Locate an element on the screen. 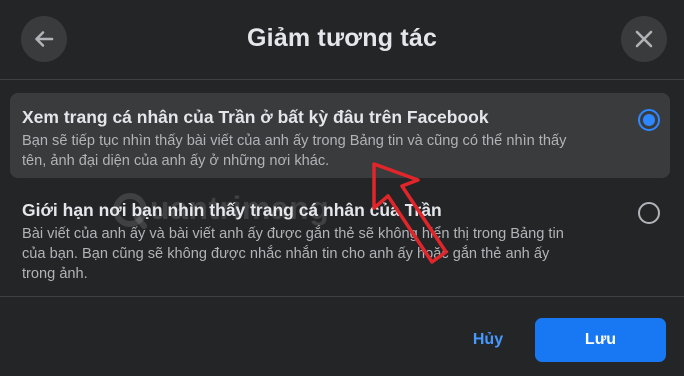 Image resolution: width=684 pixels, height=376 pixels. save-button: Lưu is located at coordinates (600, 340).